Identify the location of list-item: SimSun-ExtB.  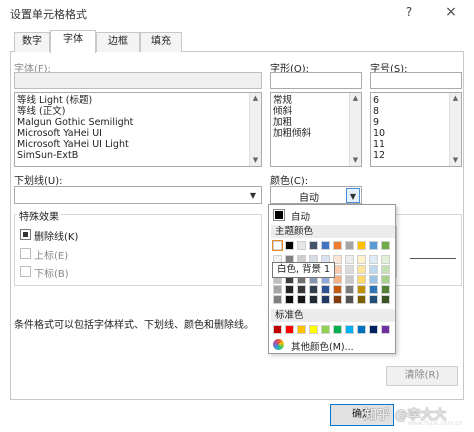
(138, 155).